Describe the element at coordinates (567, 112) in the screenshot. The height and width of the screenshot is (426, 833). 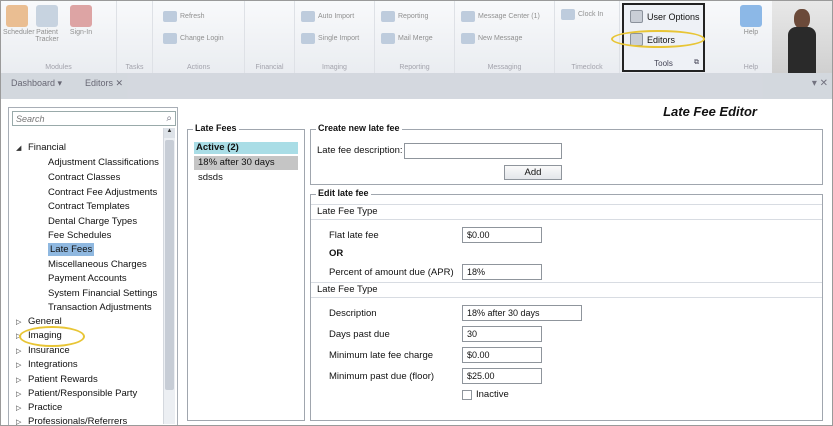
I see `editor-titlebar: Late Fee Editor` at that location.